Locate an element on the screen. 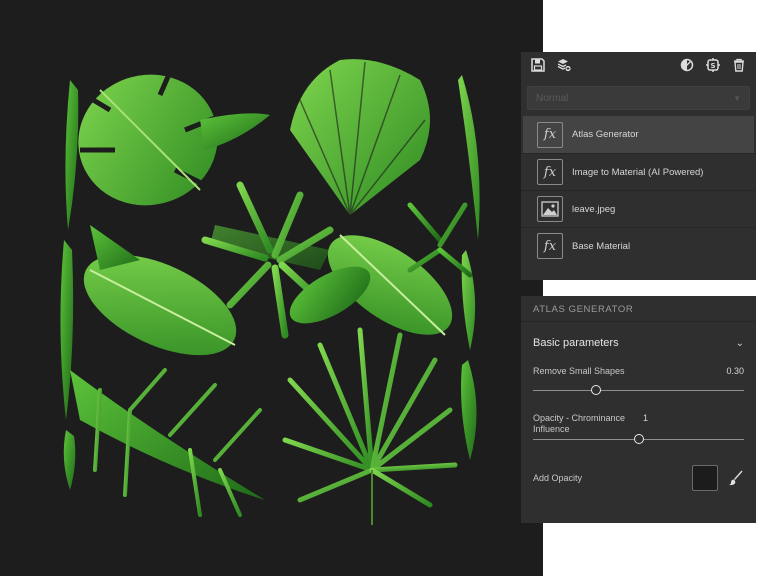  svg-text: S is located at coordinates (712, 66).